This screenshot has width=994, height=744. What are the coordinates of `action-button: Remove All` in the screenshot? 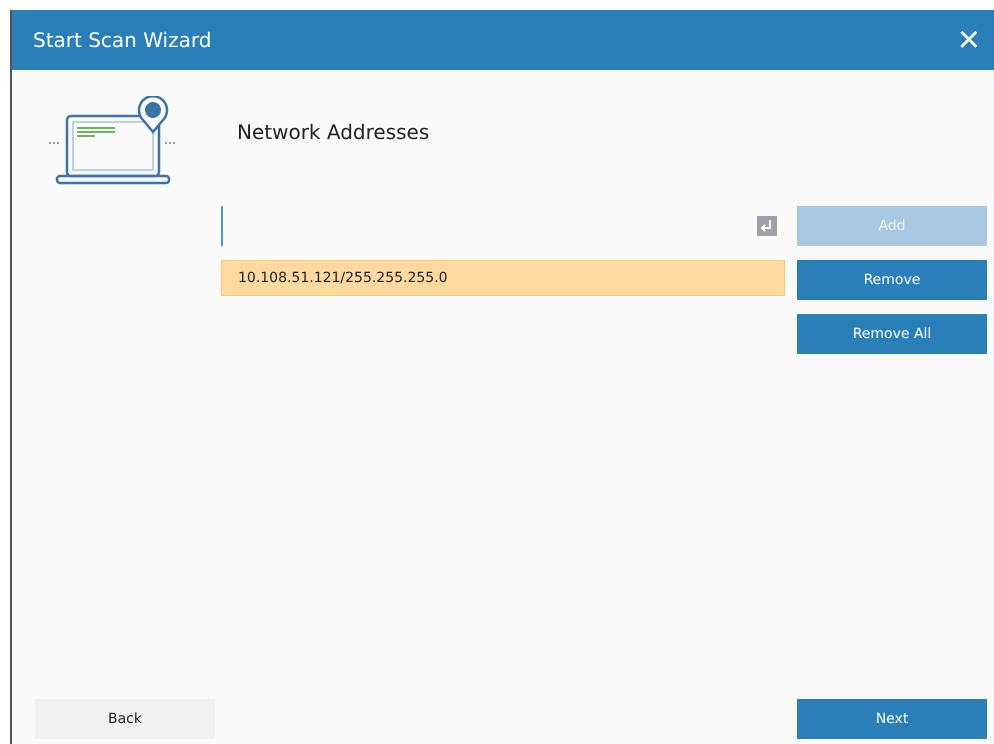 It's located at (892, 334).